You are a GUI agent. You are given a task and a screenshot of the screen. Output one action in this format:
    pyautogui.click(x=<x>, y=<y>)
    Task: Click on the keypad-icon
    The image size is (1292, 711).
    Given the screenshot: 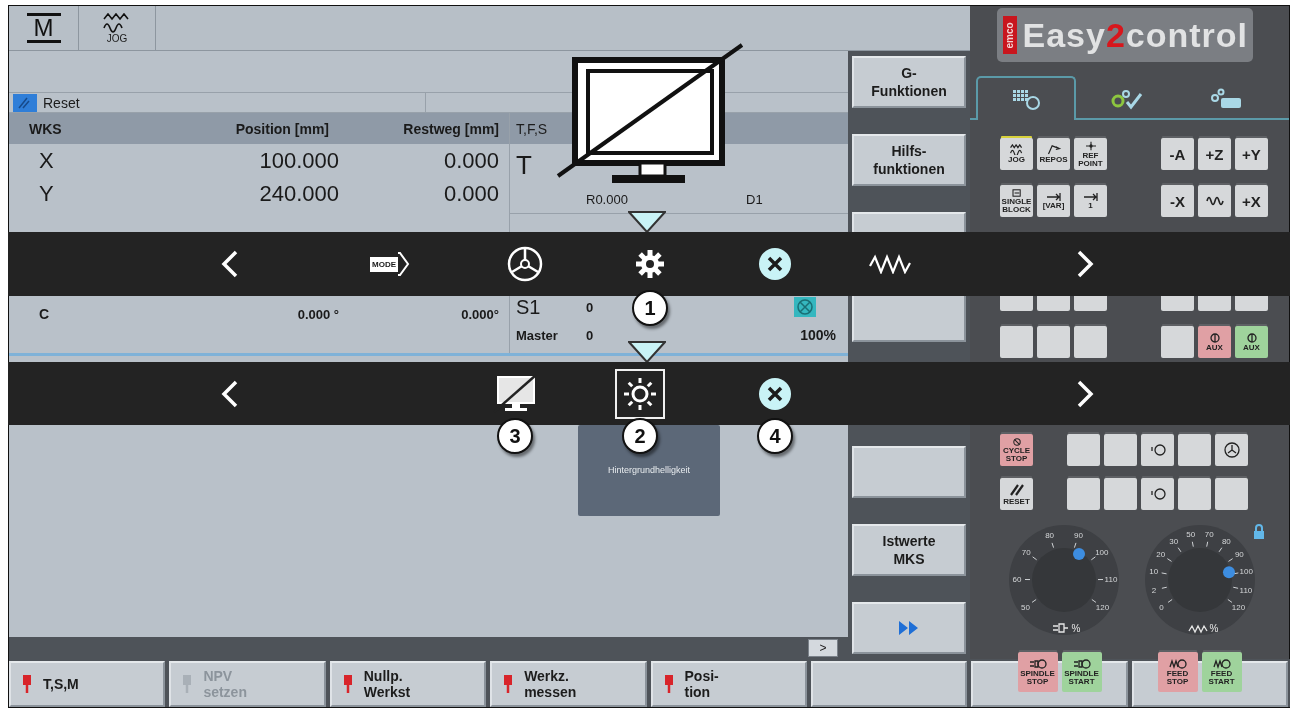 What is the action you would take?
    pyautogui.click(x=1026, y=99)
    